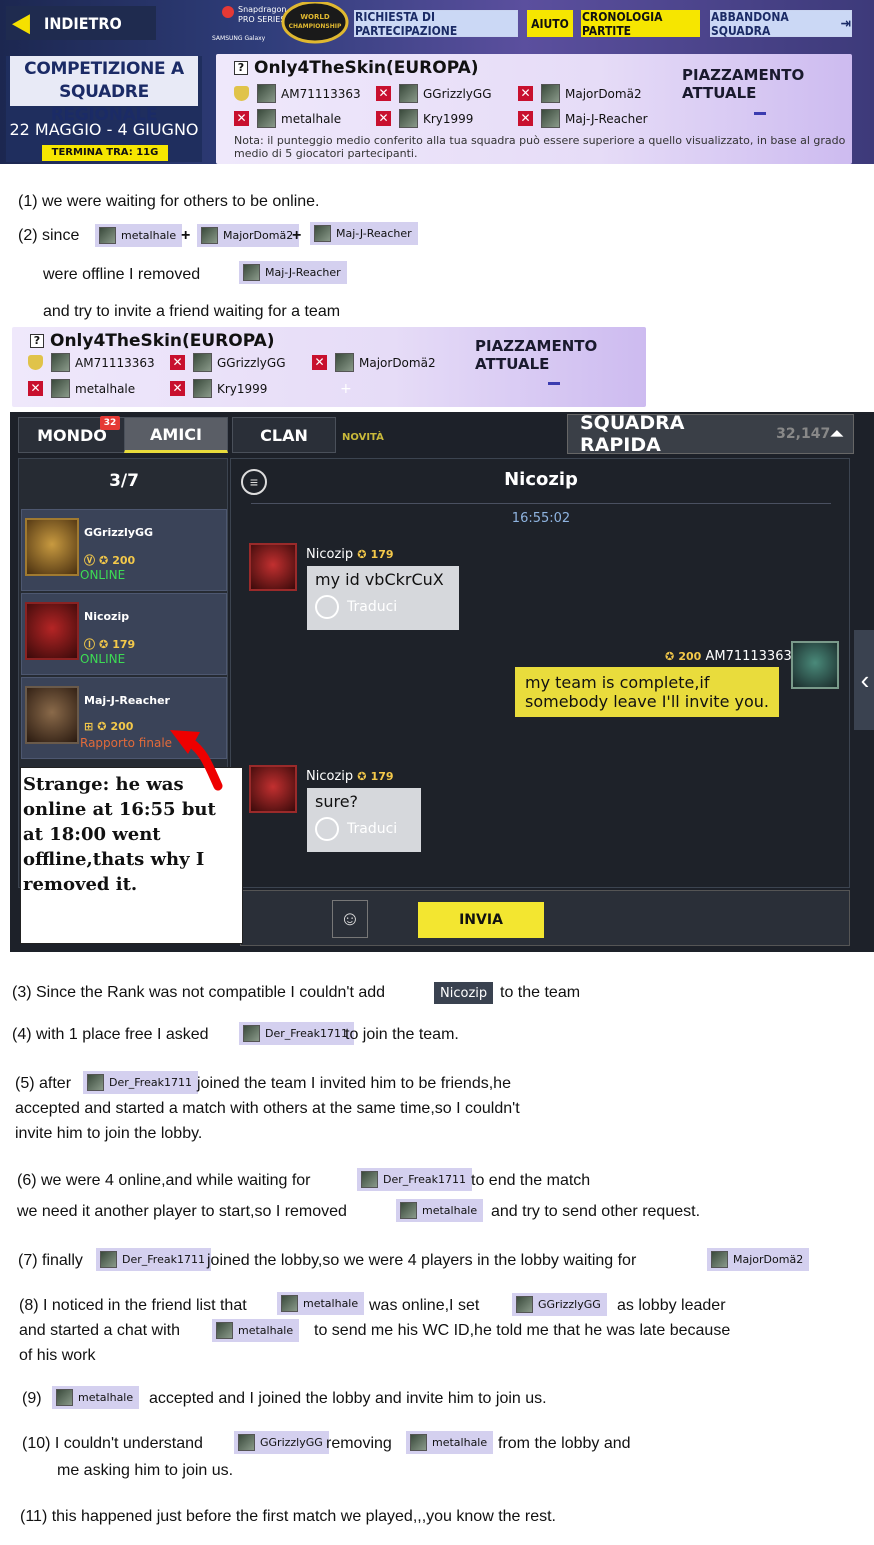 Image resolution: width=874 pixels, height=1545 pixels. What do you see at coordinates (406, 23) in the screenshot?
I see `participation-request-label: RICHIESTA DI PARTECIPAZIONE` at bounding box center [406, 23].